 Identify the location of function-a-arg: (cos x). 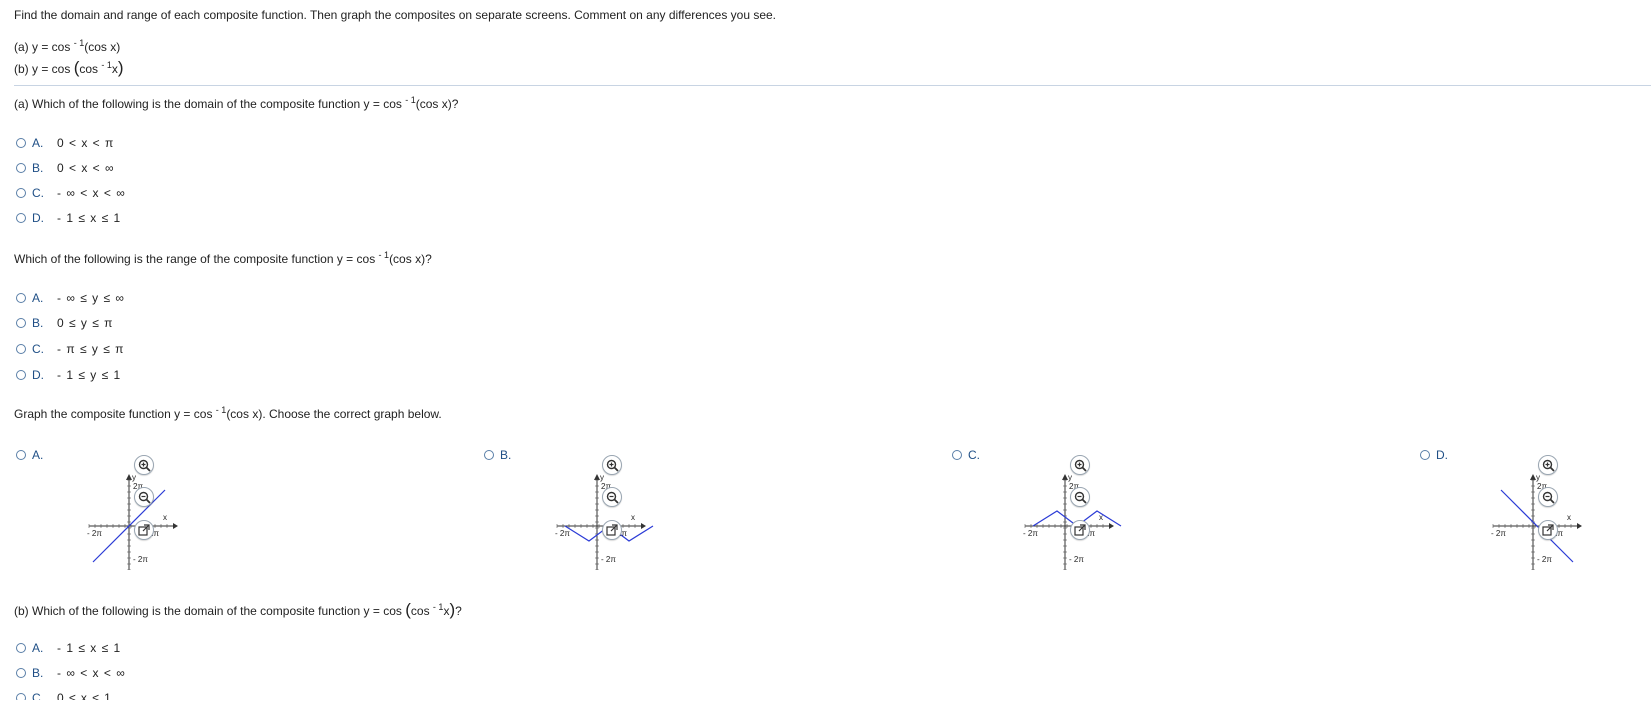
(102, 47).